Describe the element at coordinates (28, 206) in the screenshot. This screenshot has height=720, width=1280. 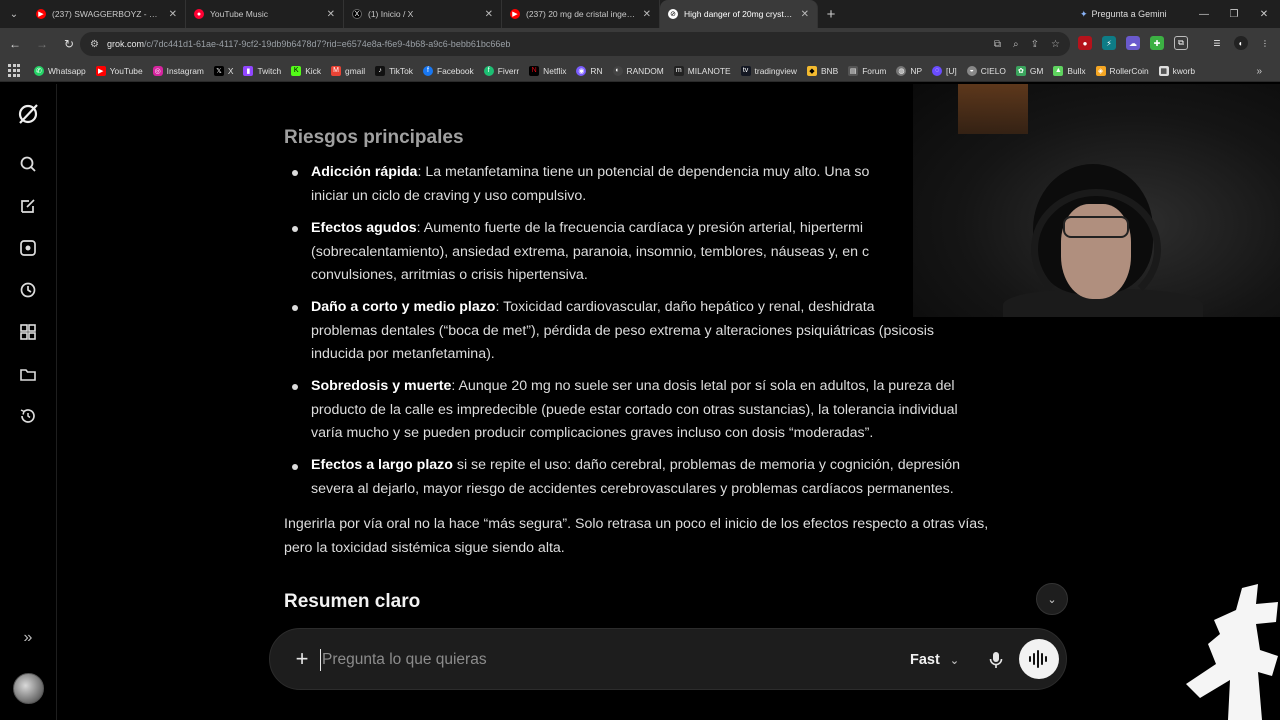
I see `new-chat-icon` at that location.